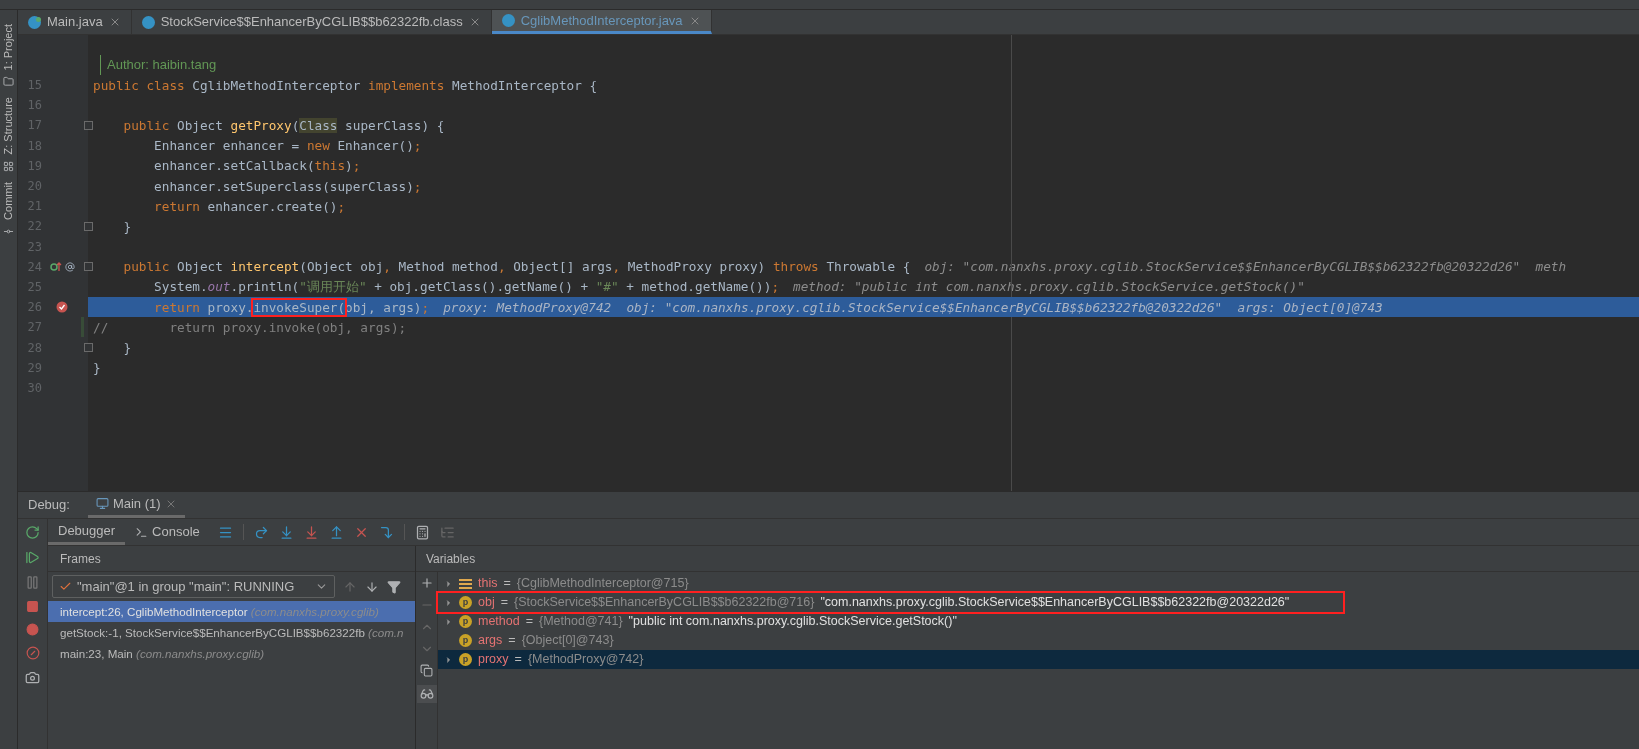  What do you see at coordinates (422, 532) in the screenshot?
I see `calculator-icon` at bounding box center [422, 532].